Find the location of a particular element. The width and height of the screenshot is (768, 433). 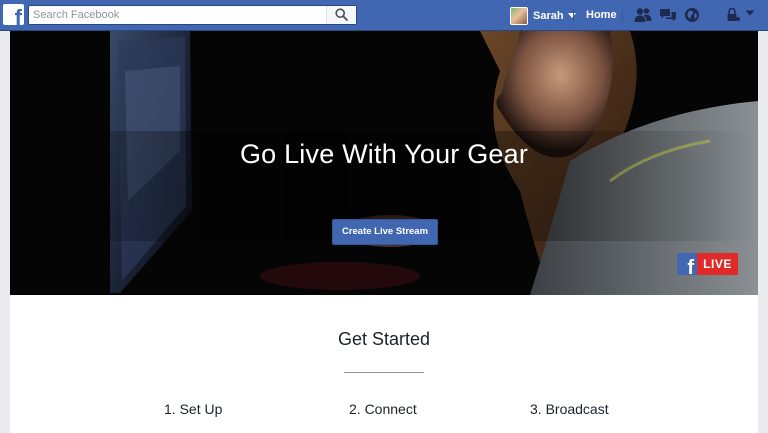

facebook-live-badge: f LIVE is located at coordinates (707, 264).